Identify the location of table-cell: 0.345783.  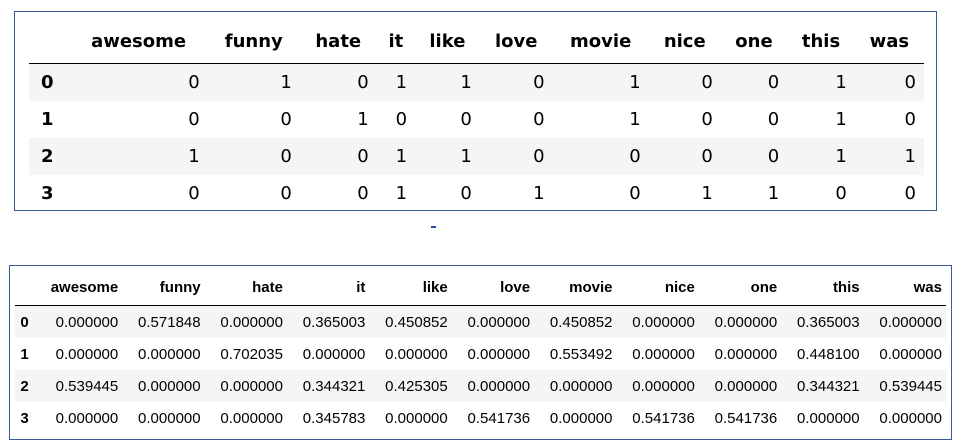
(334, 418).